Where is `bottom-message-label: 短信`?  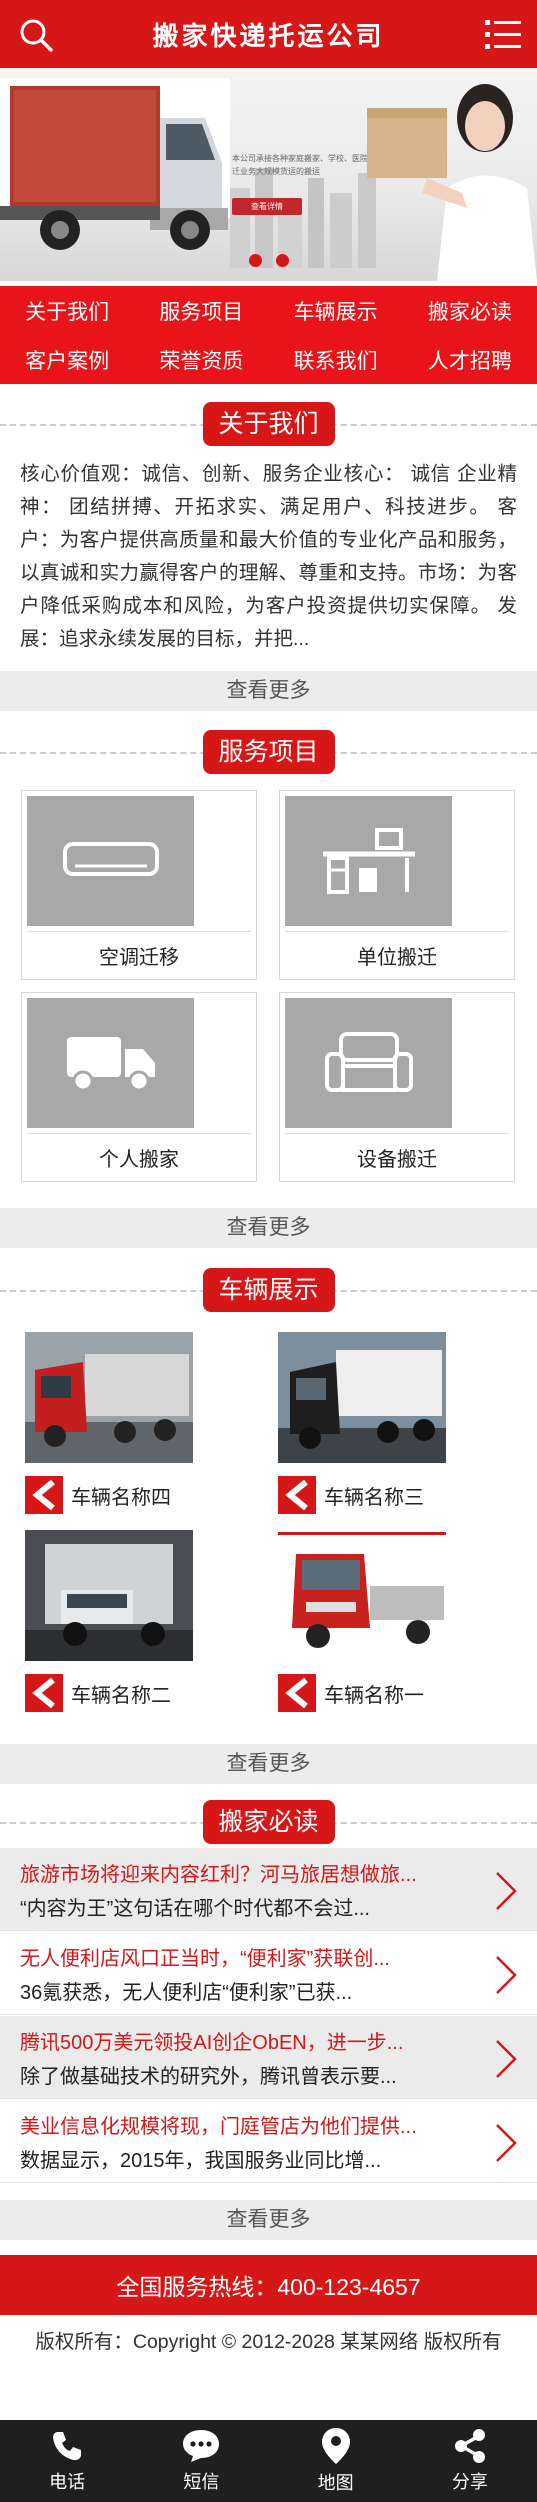 bottom-message-label: 短信 is located at coordinates (201, 2482).